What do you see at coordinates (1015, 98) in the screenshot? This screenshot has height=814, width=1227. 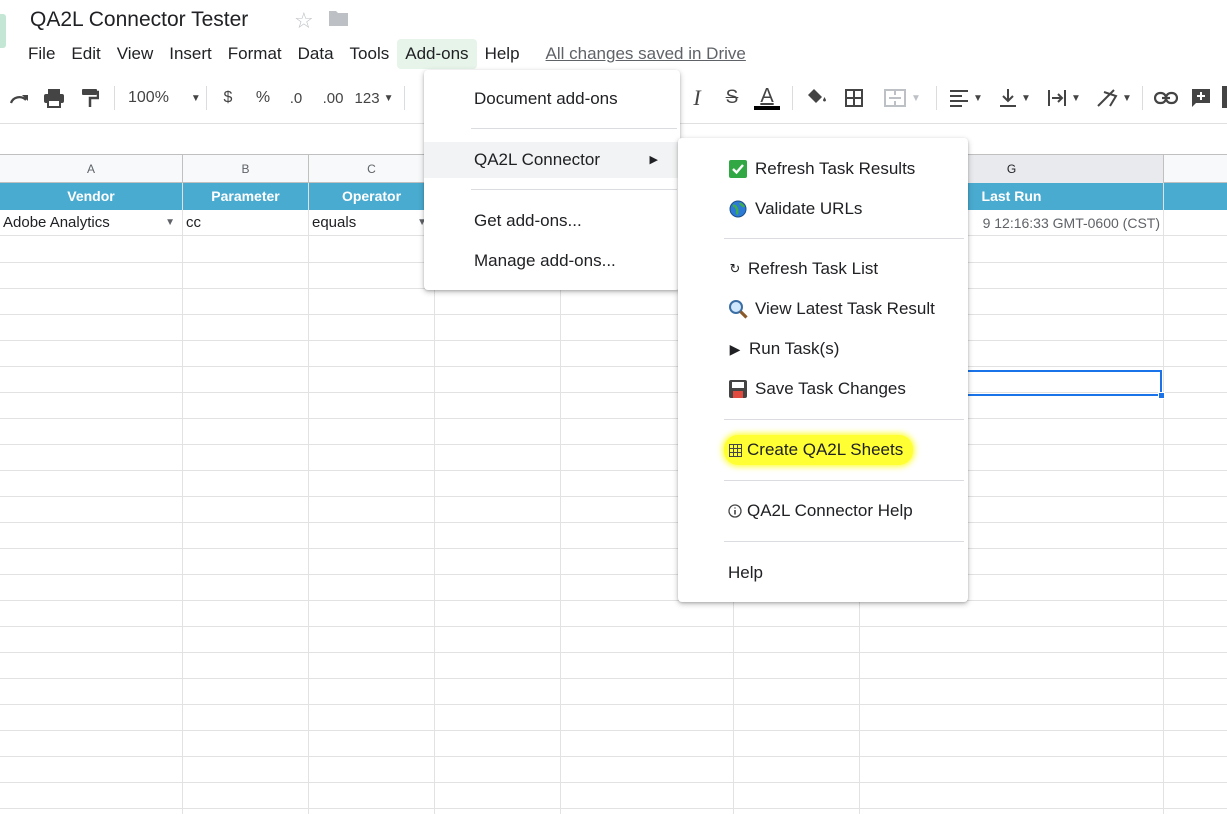 I see `valign-bottom-icon: ▼` at bounding box center [1015, 98].